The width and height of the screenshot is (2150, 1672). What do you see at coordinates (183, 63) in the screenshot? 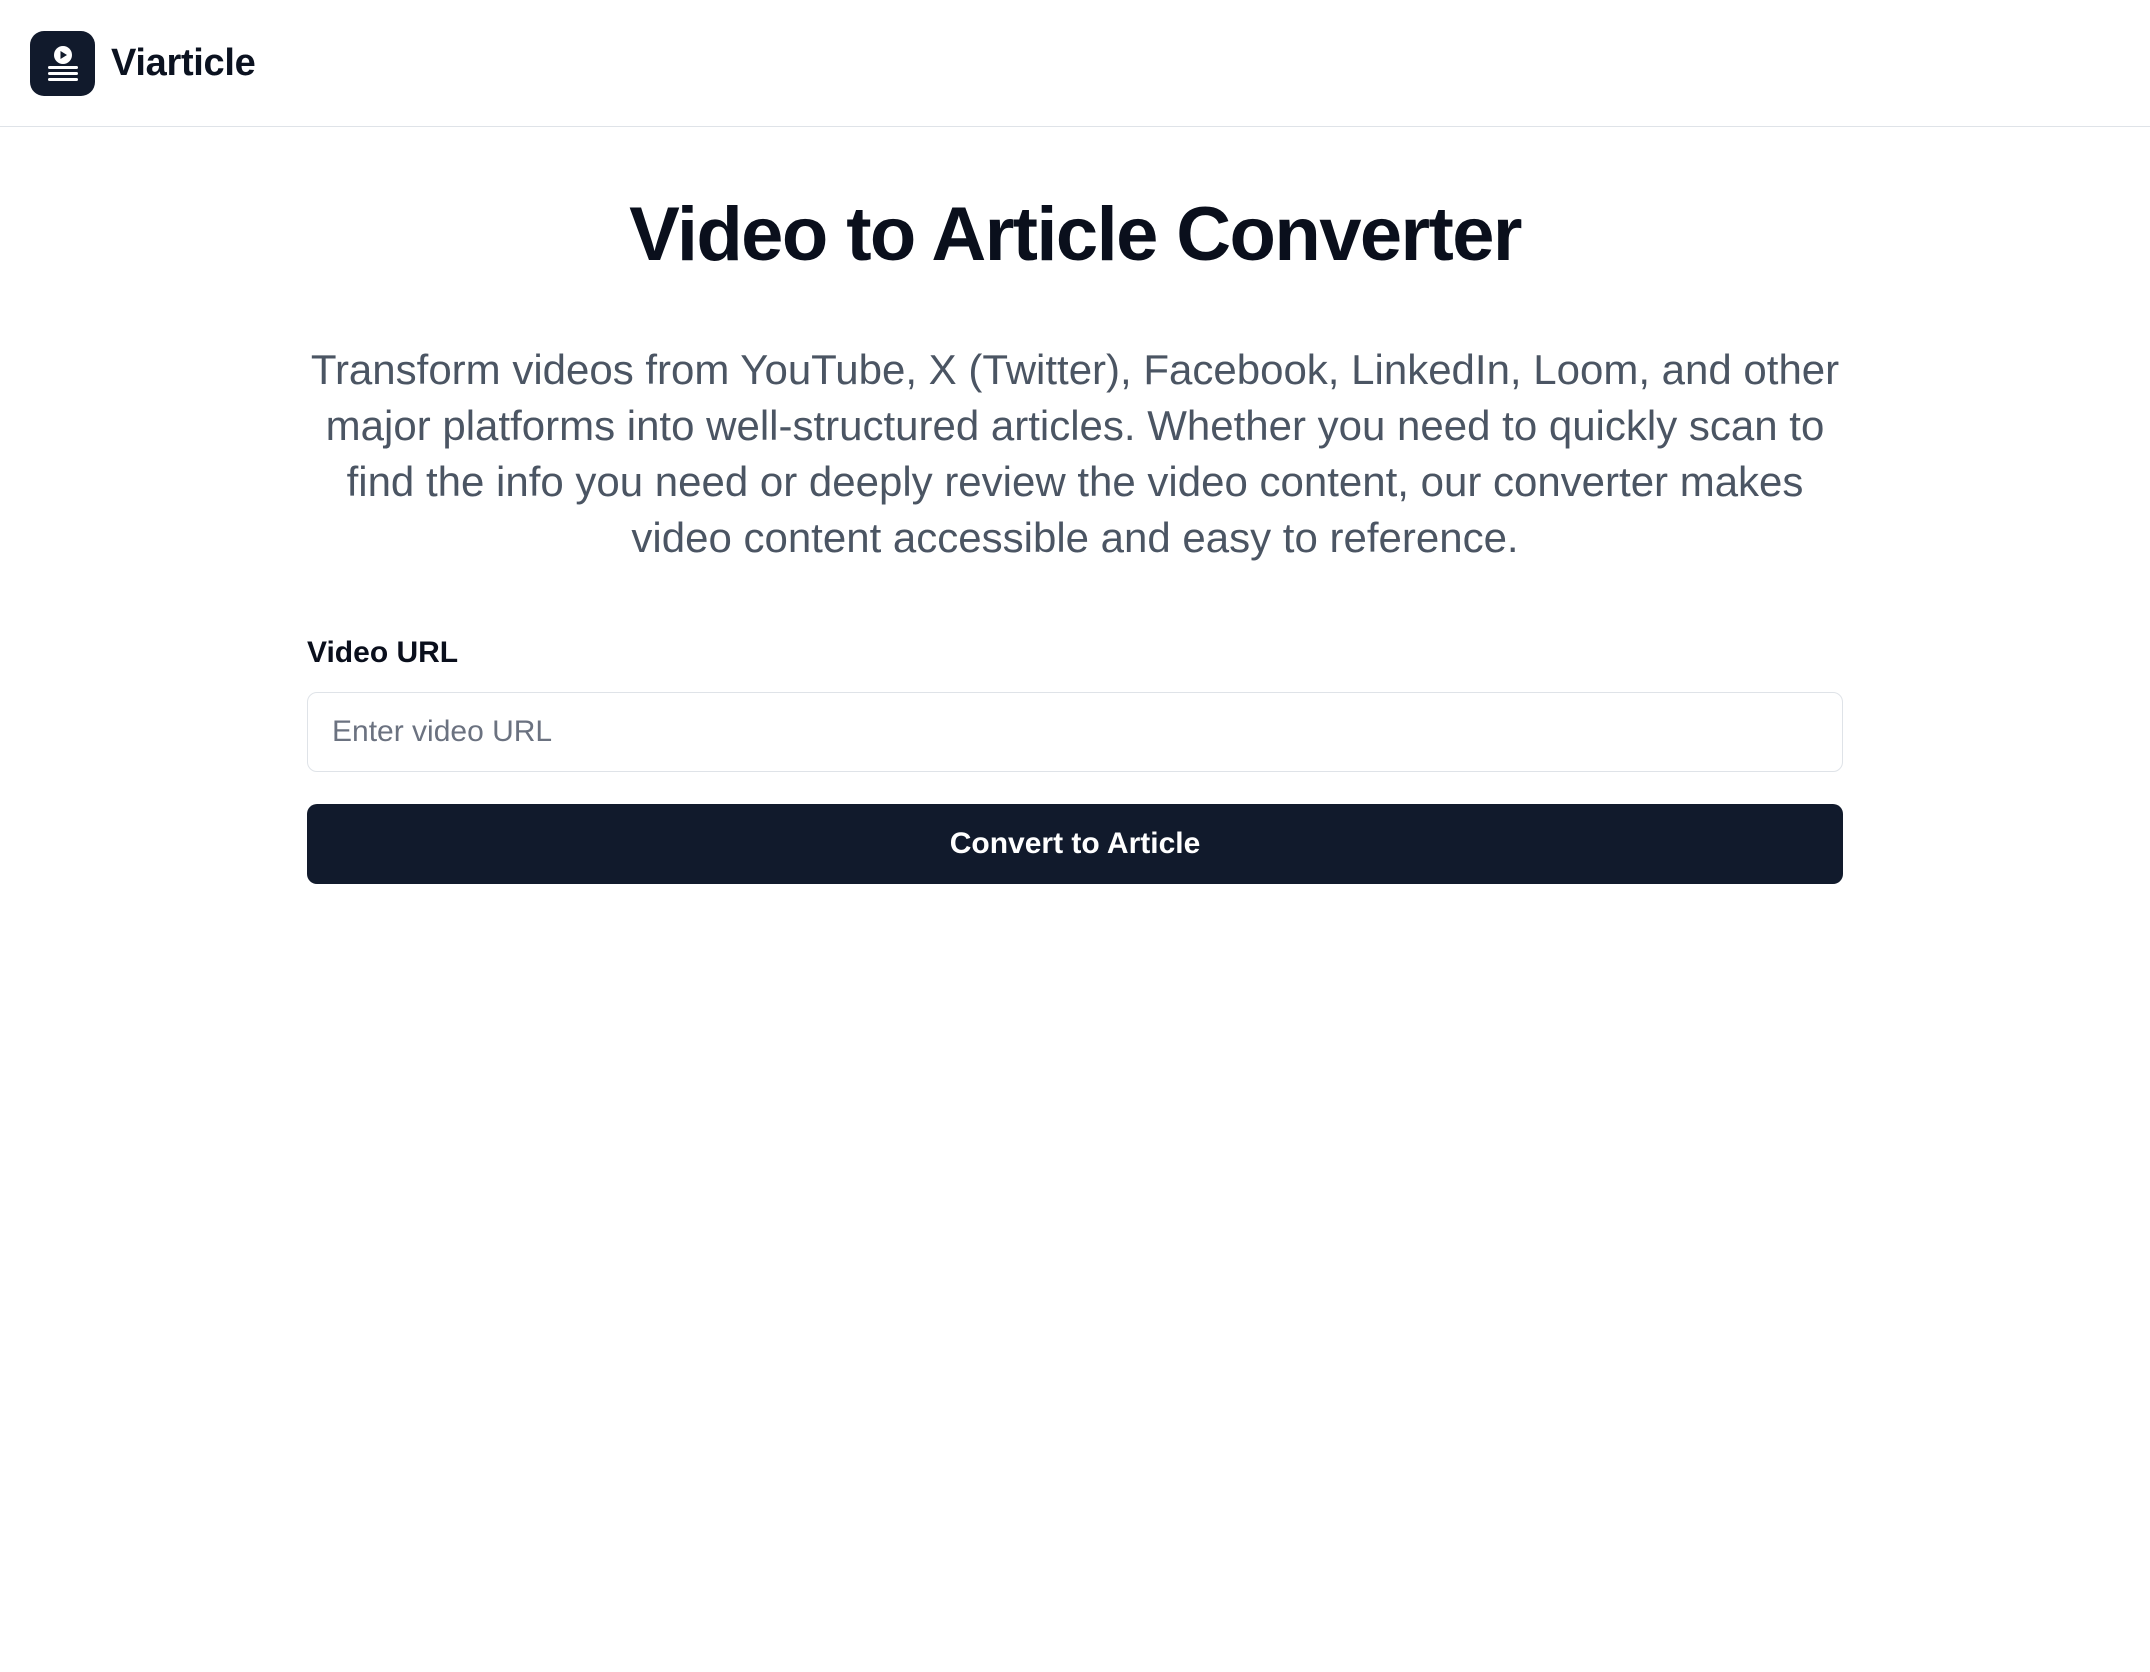
I see `brand-name: Viarticle` at bounding box center [183, 63].